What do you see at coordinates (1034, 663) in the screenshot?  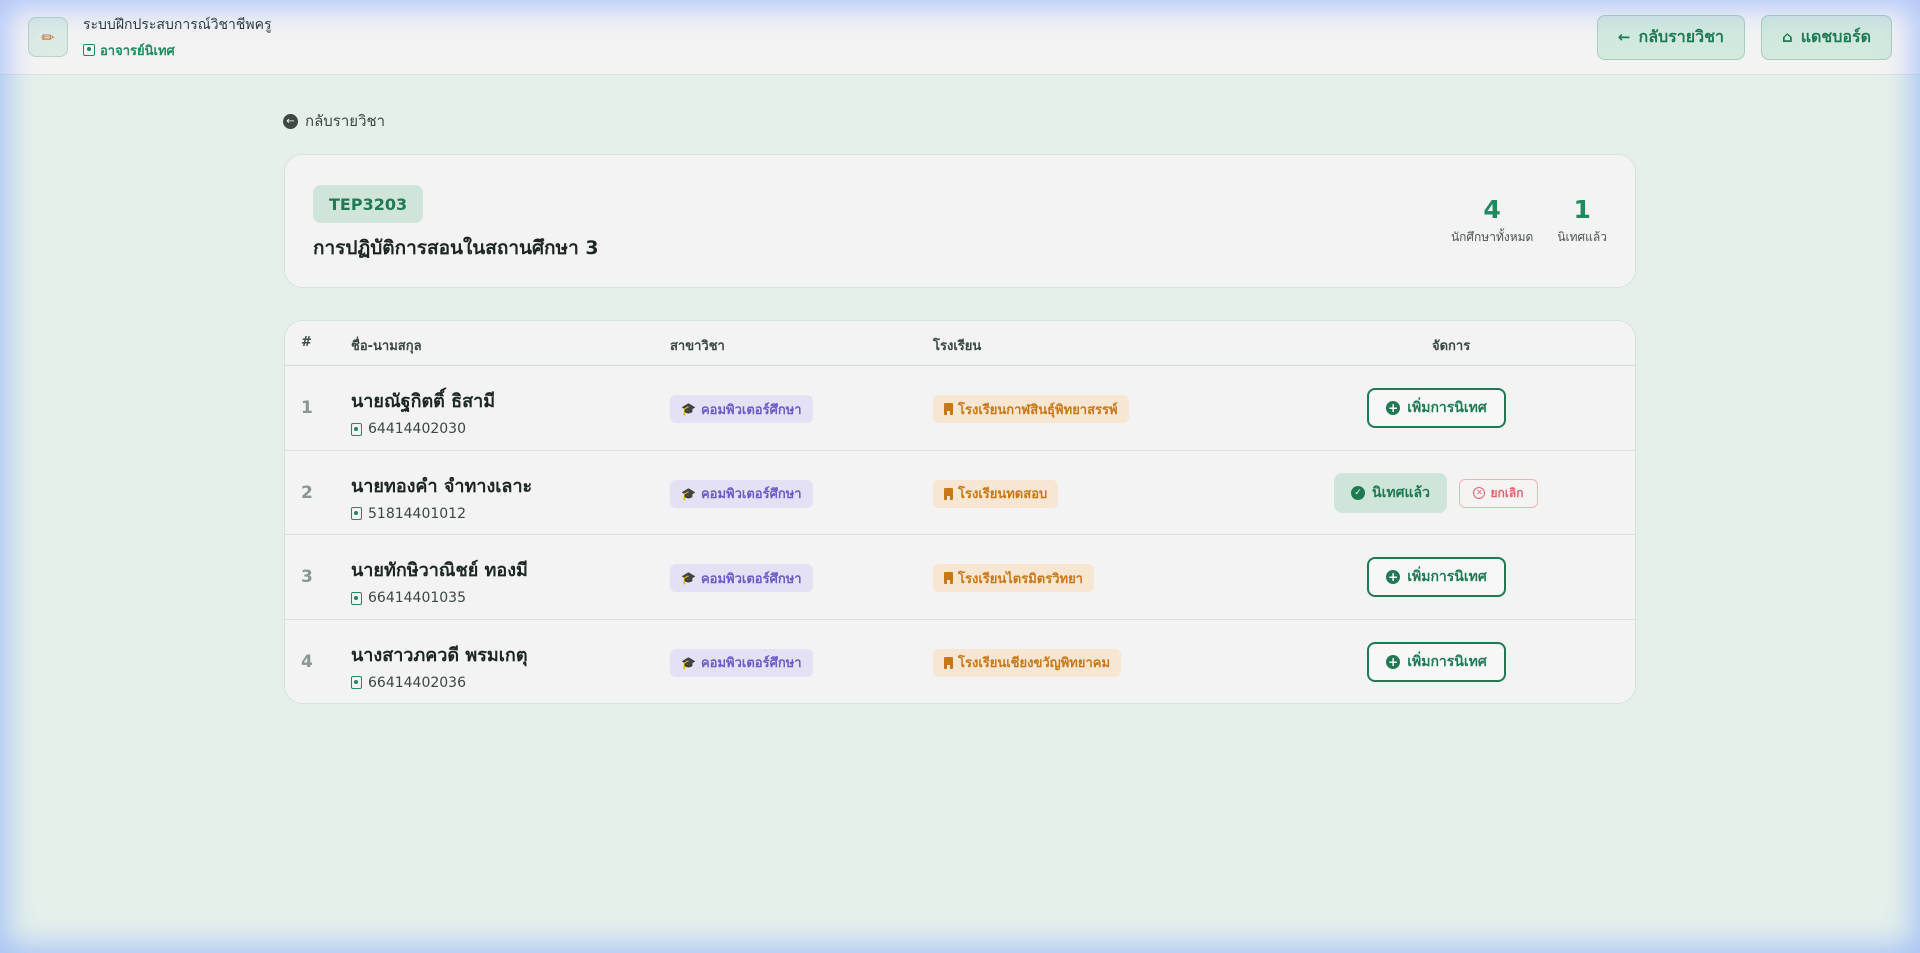 I see `school-label: โรงเรียนเชียงขวัญพิทยาคม` at bounding box center [1034, 663].